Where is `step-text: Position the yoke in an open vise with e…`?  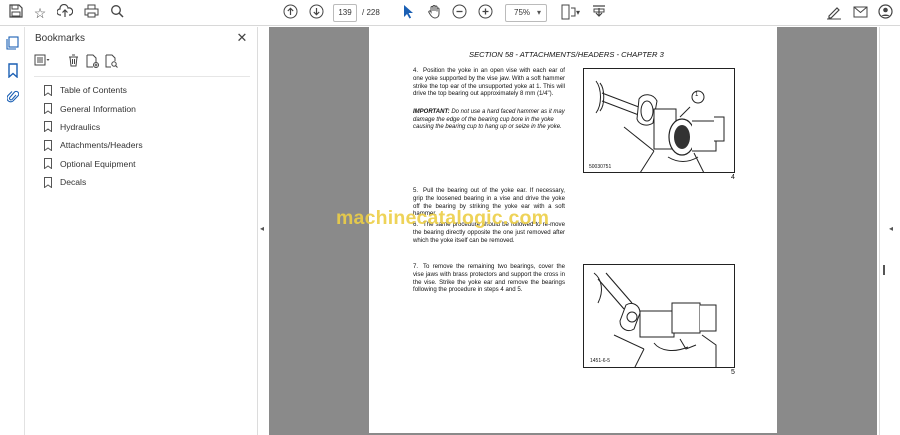
step-text: Position the yoke in an open vise with e… is located at coordinates (489, 82).